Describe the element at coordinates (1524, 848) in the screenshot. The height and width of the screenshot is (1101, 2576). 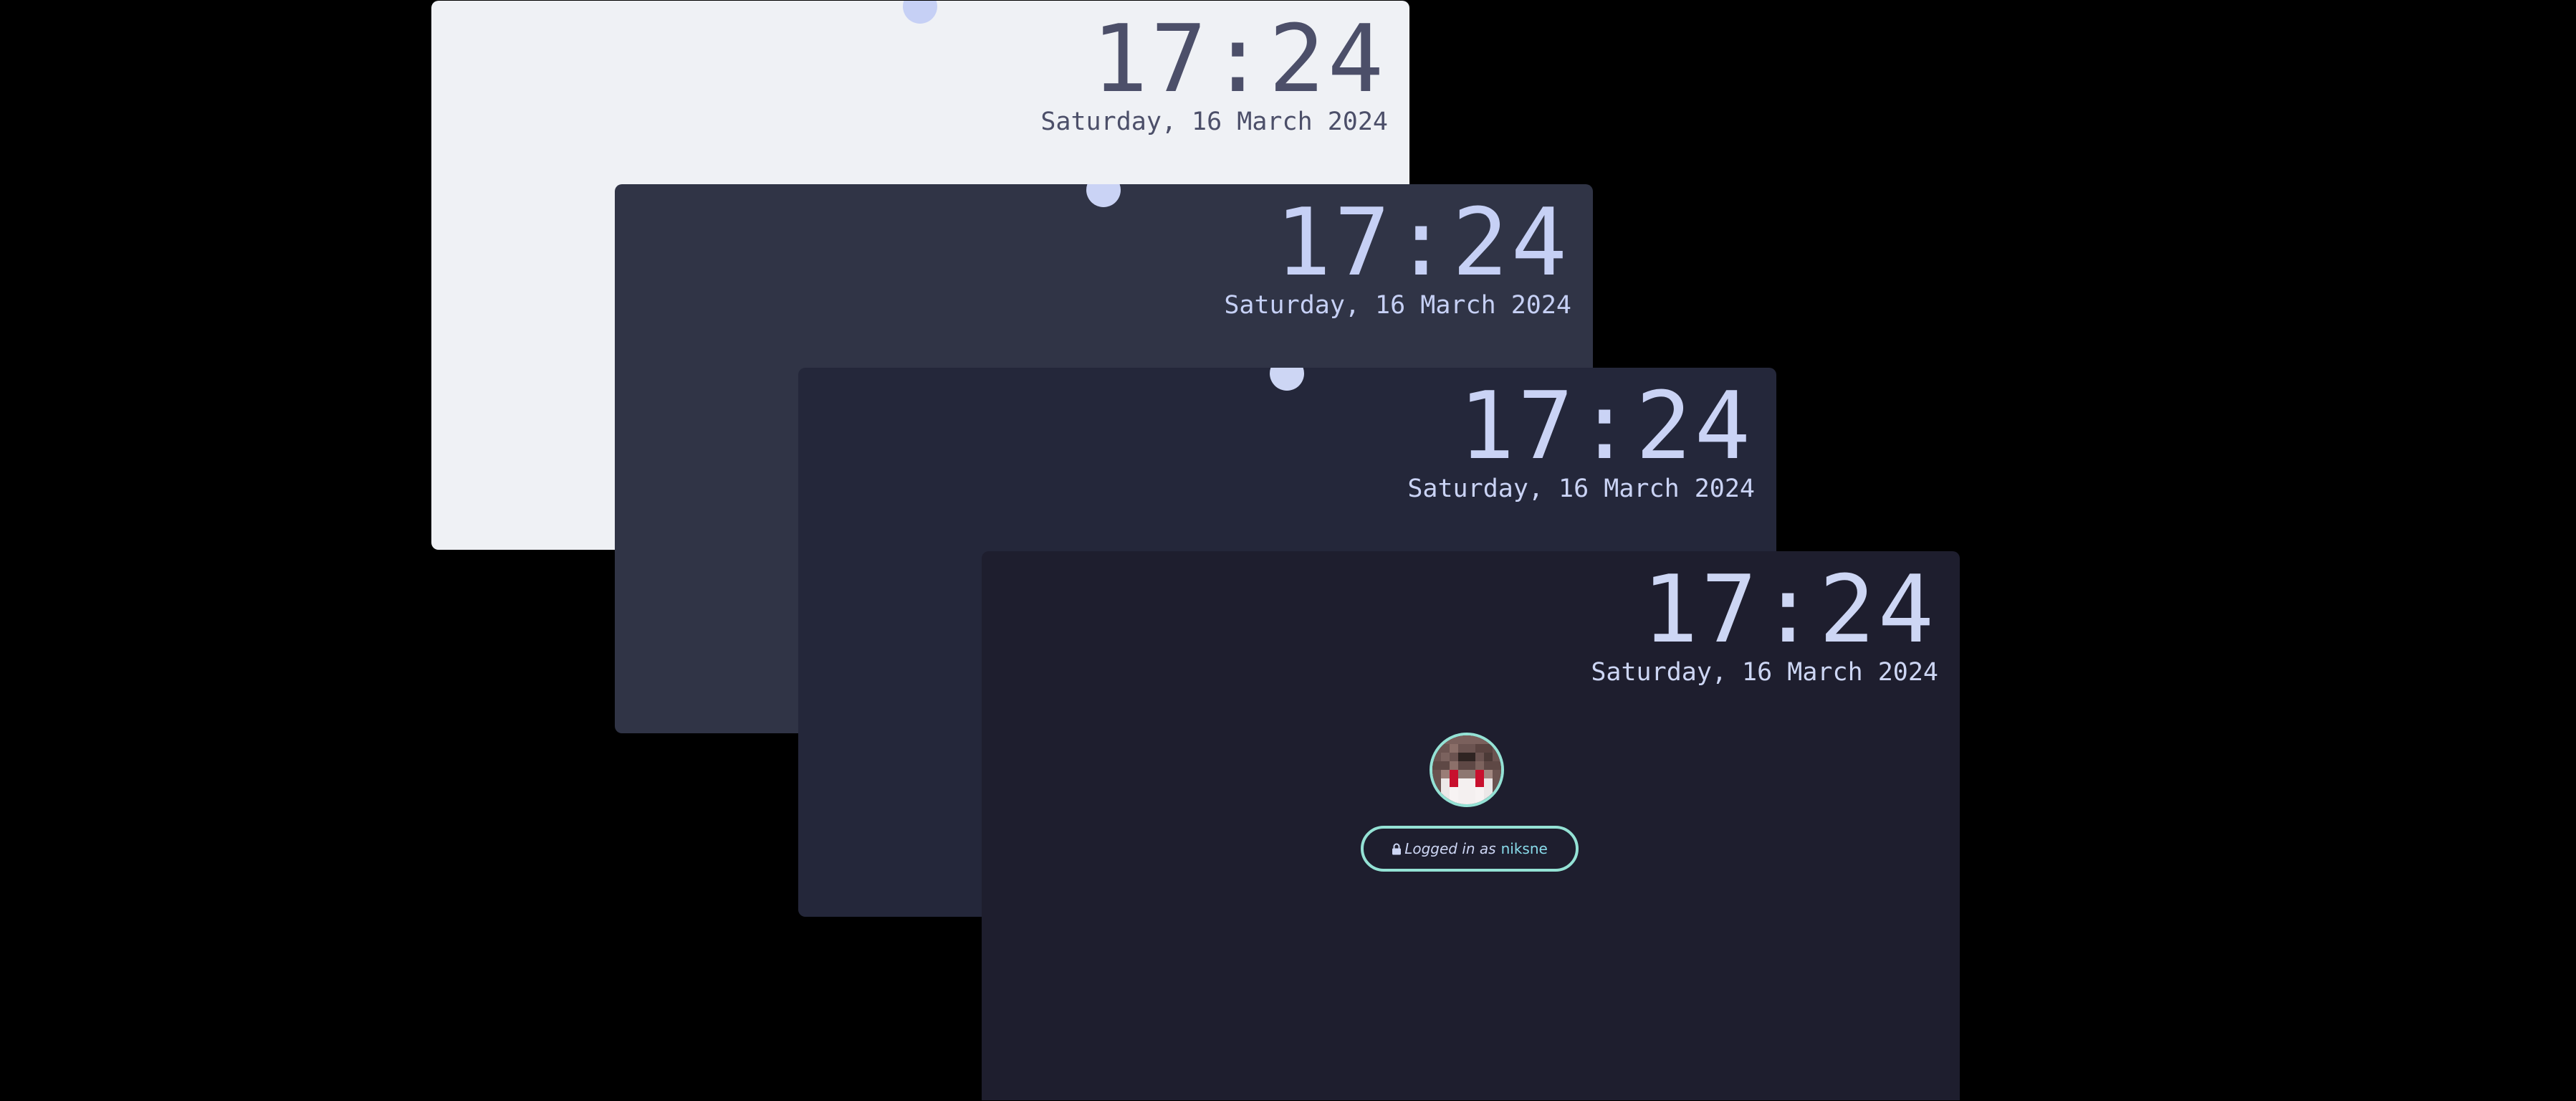
I see `username: niksne` at that location.